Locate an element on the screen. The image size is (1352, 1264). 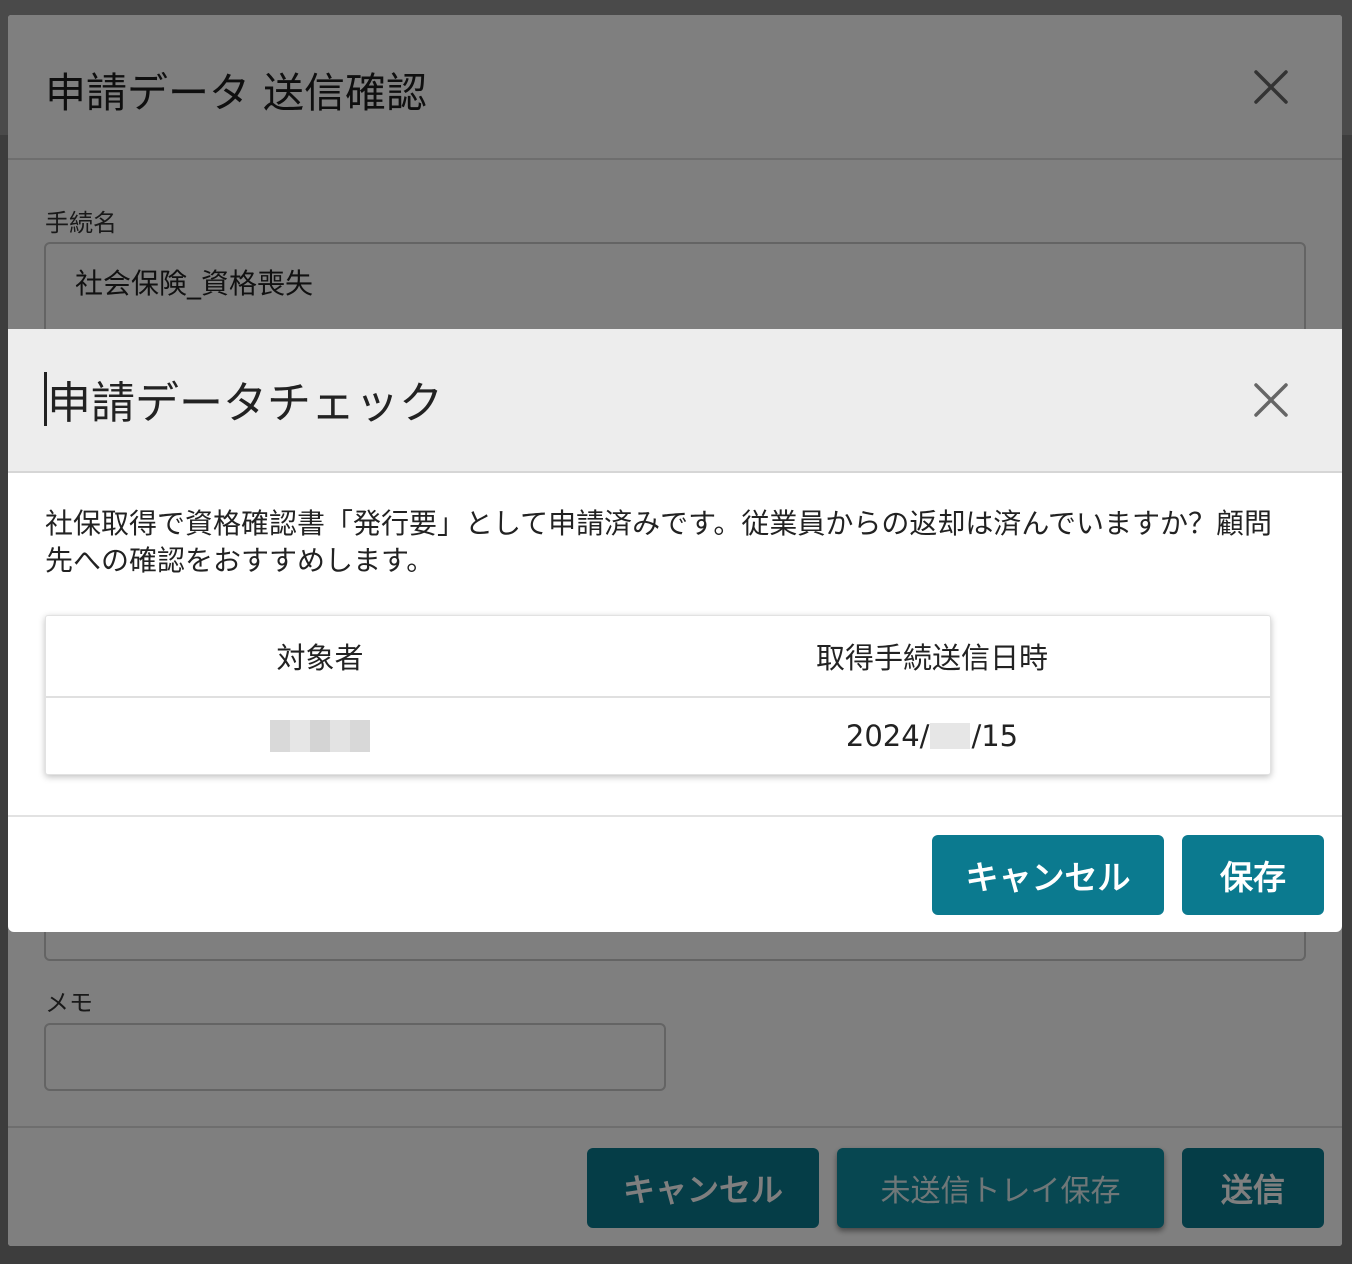
target-person-cell is located at coordinates (320, 736).